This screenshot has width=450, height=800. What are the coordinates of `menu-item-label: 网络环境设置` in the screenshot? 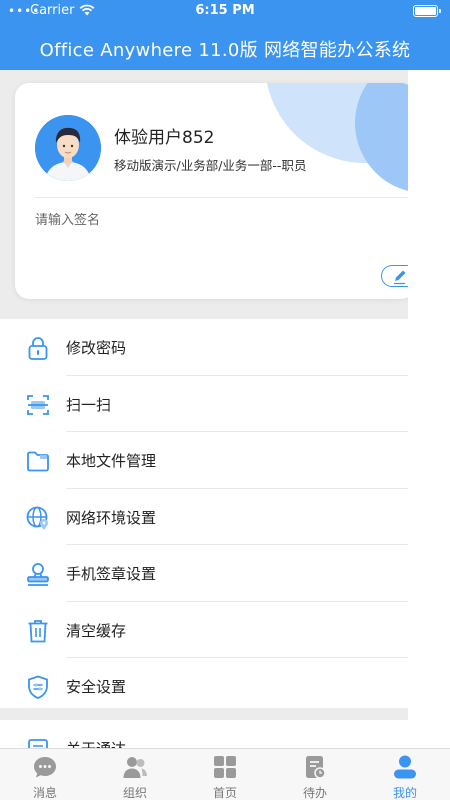 It's located at (111, 517).